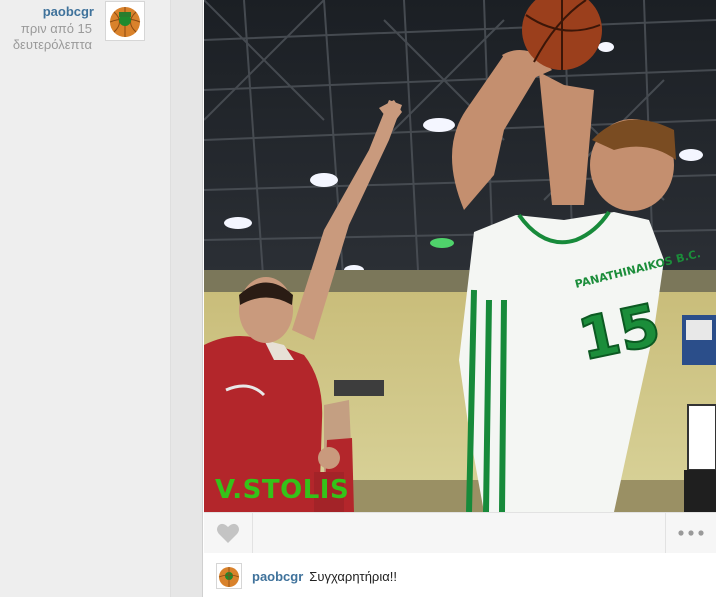  I want to click on comment-row: paobcgr Συγχαρητήρια!!, so click(460, 575).